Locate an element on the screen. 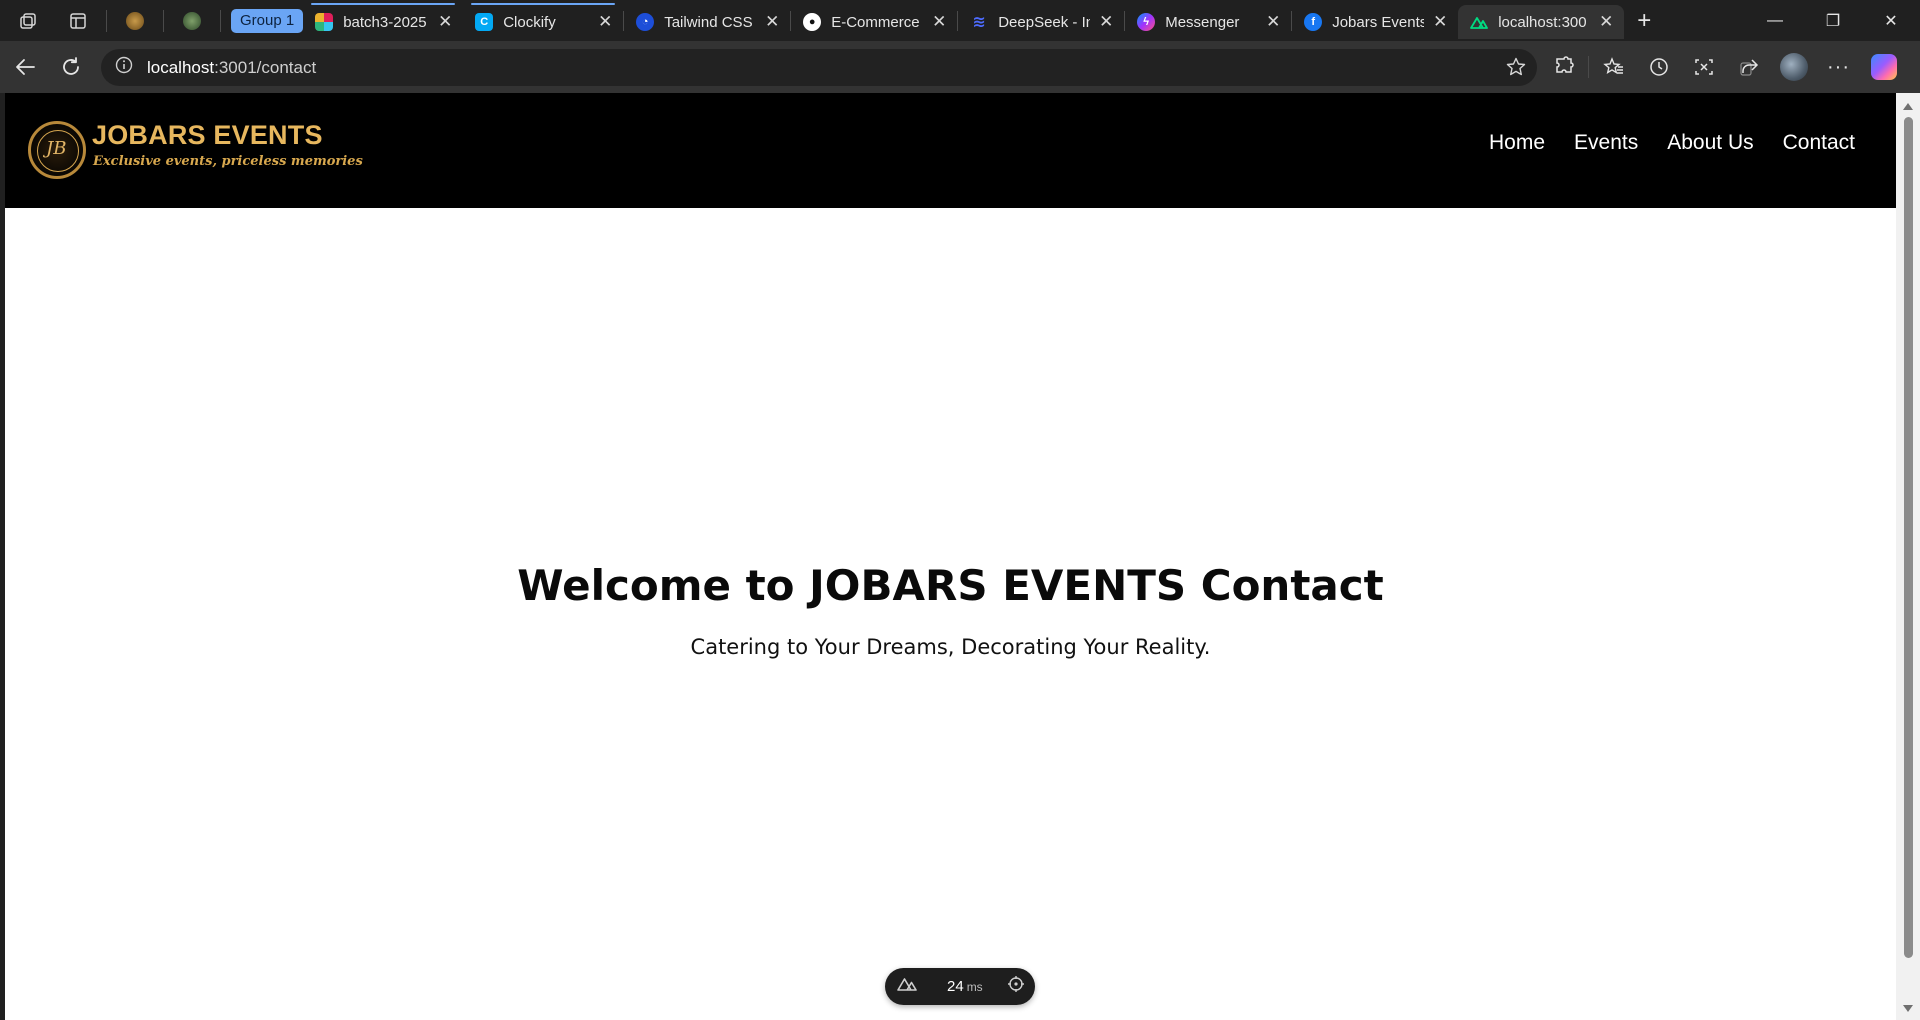 This screenshot has height=1020, width=1920. nav-home: Home is located at coordinates (1517, 143).